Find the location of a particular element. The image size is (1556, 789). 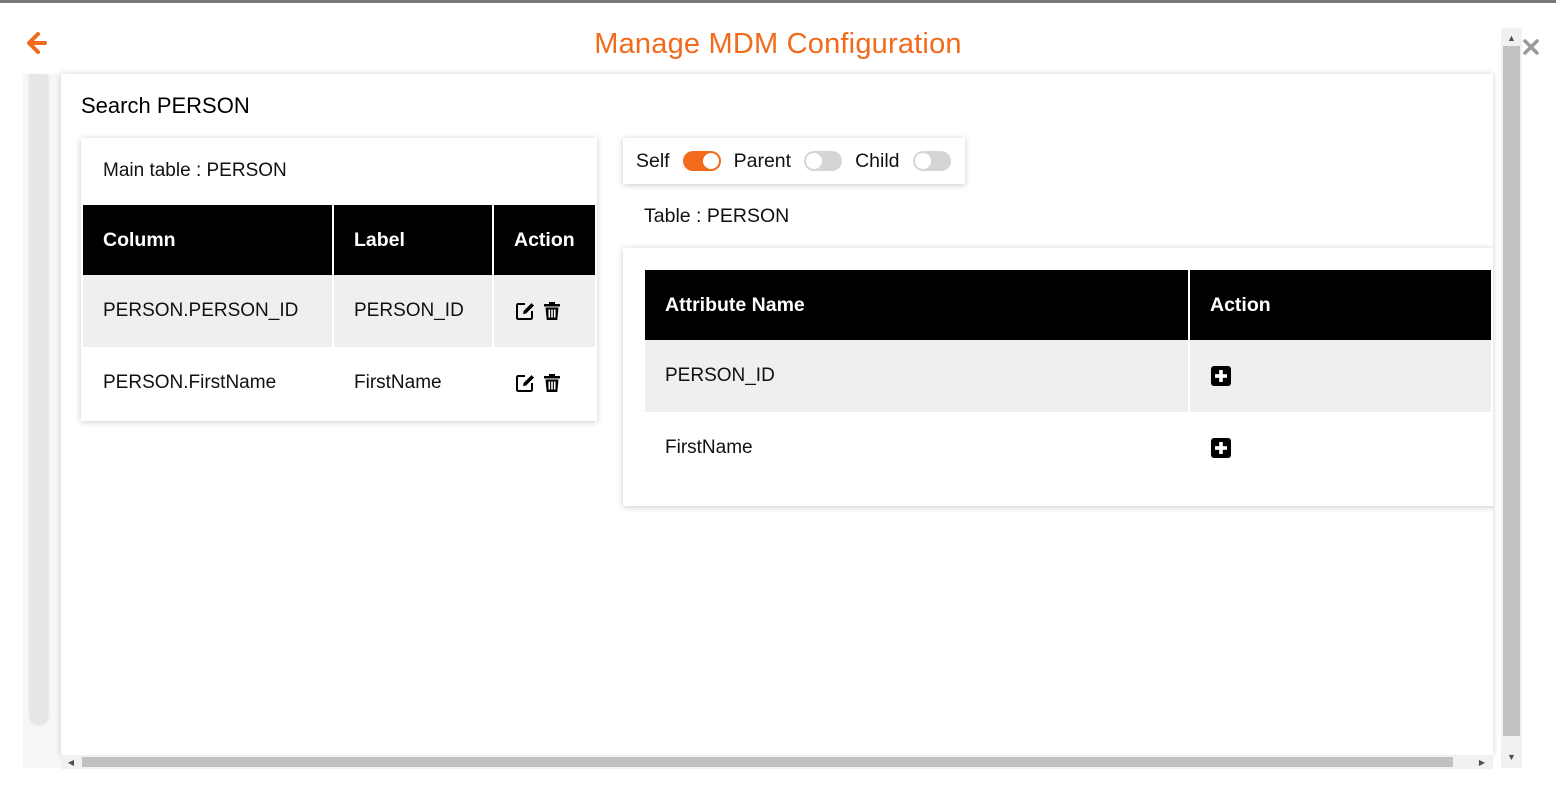

table-row: FirstName is located at coordinates (1068, 448).